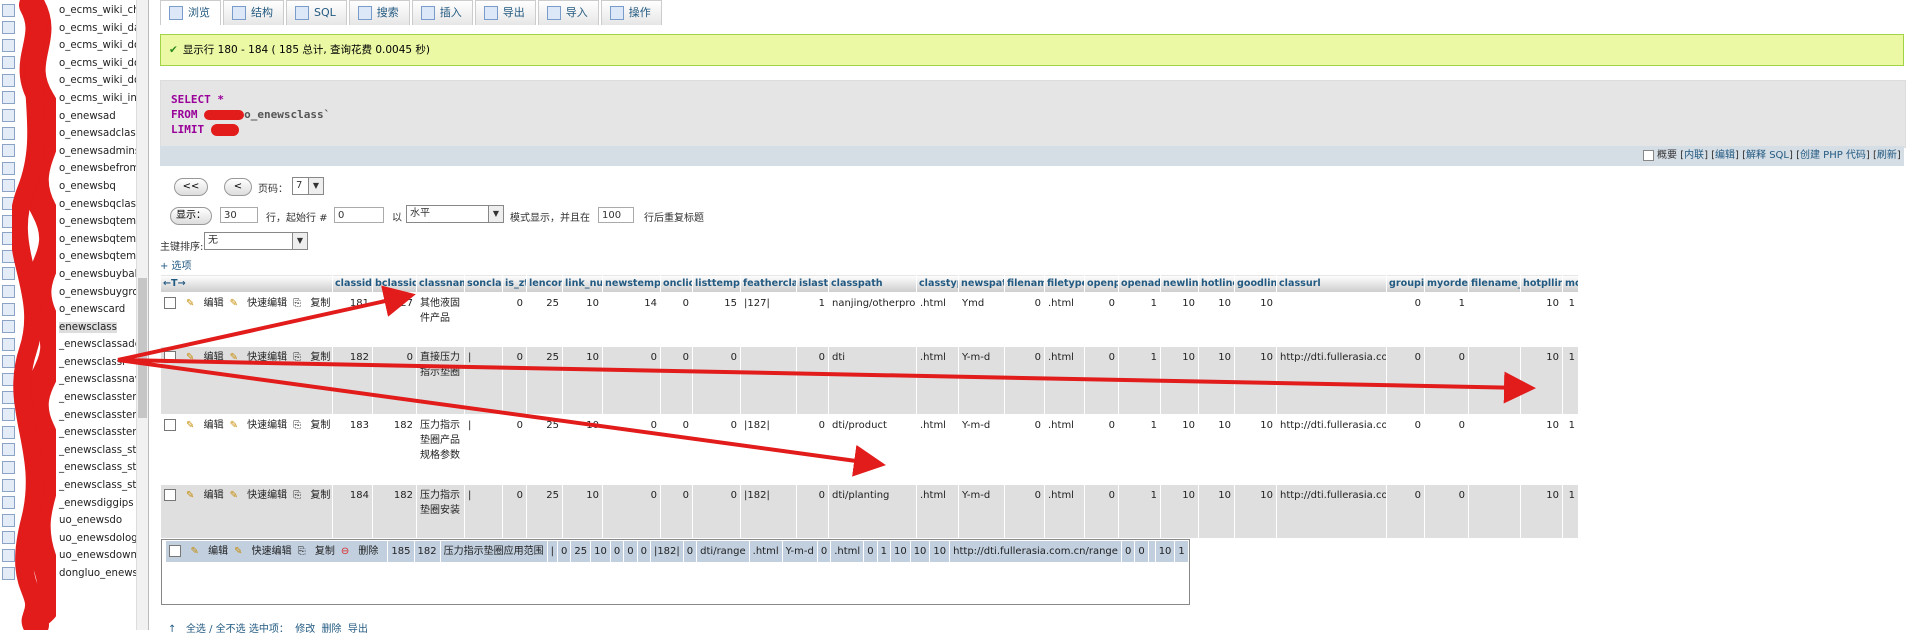  I want to click on cell-featherclass: |182|, so click(768, 511).